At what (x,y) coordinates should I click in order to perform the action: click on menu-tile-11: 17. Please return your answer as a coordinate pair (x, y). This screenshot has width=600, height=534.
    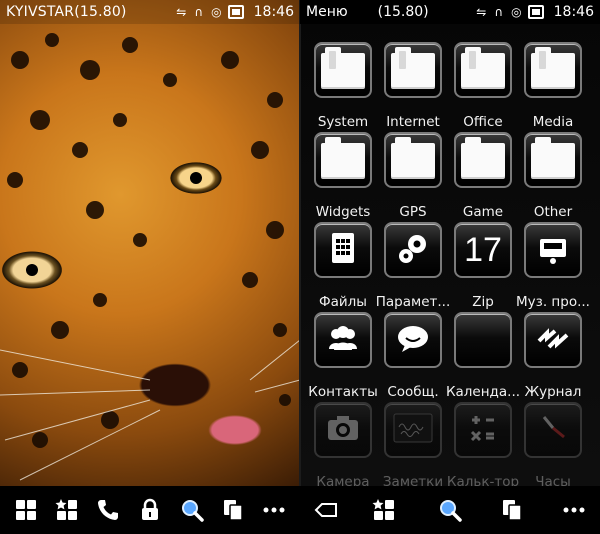
    Looking at the image, I should click on (483, 250).